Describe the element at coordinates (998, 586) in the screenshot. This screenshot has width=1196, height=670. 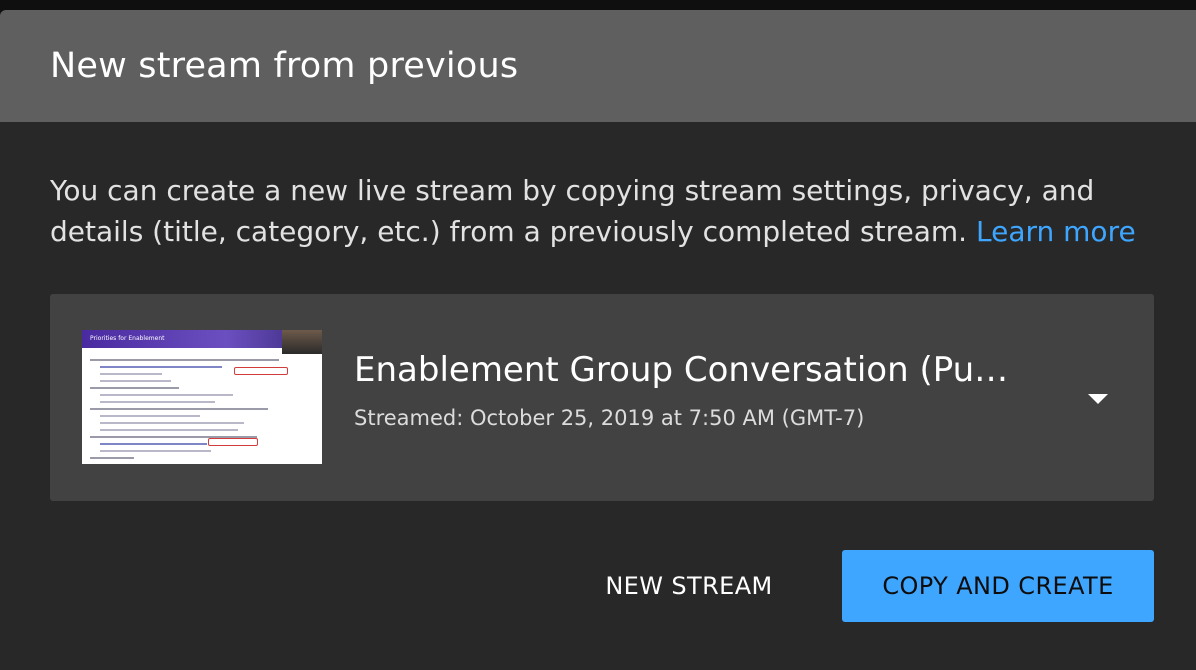
I see `copy-and-create-button: COPY AND CREATE` at that location.